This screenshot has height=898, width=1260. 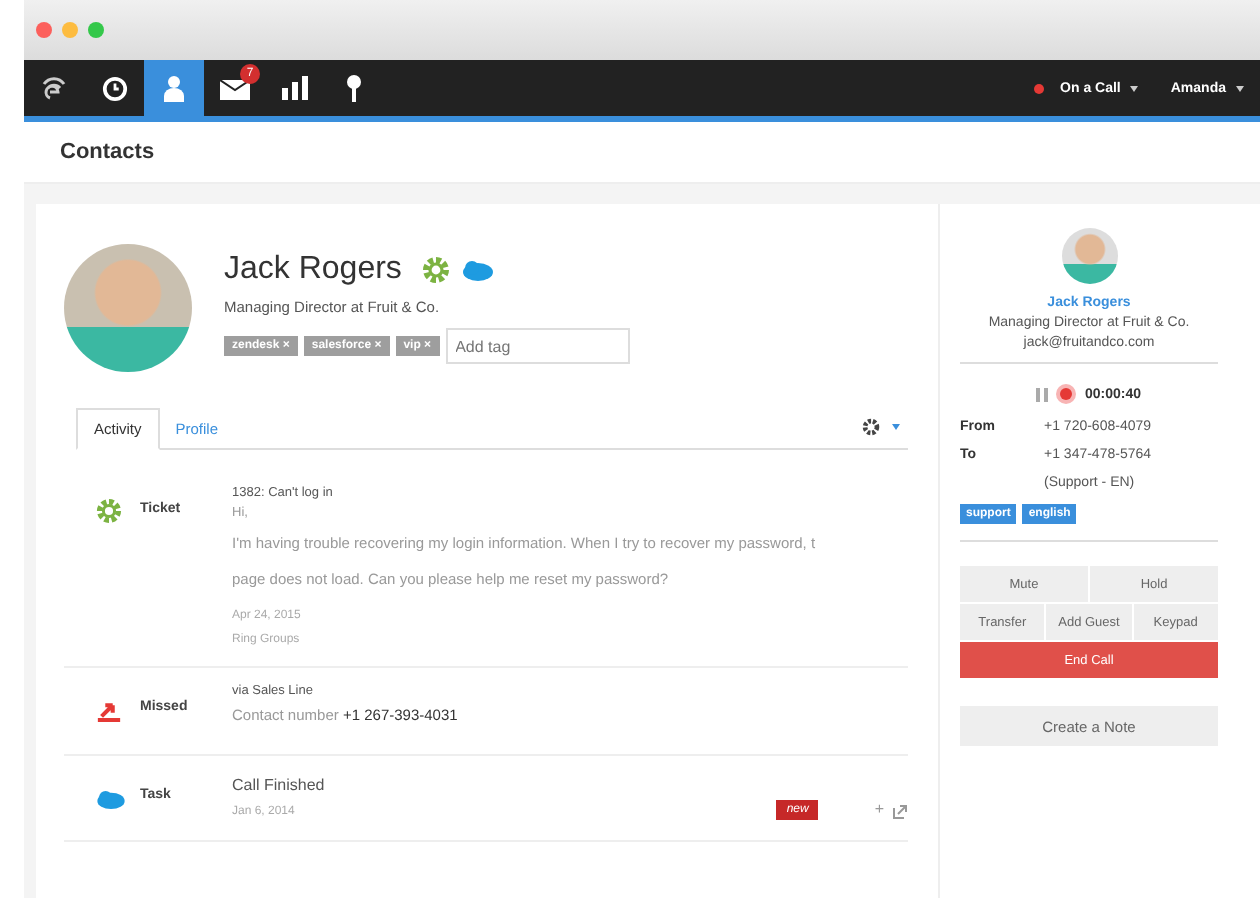 What do you see at coordinates (354, 88) in the screenshot?
I see `pin-icon` at bounding box center [354, 88].